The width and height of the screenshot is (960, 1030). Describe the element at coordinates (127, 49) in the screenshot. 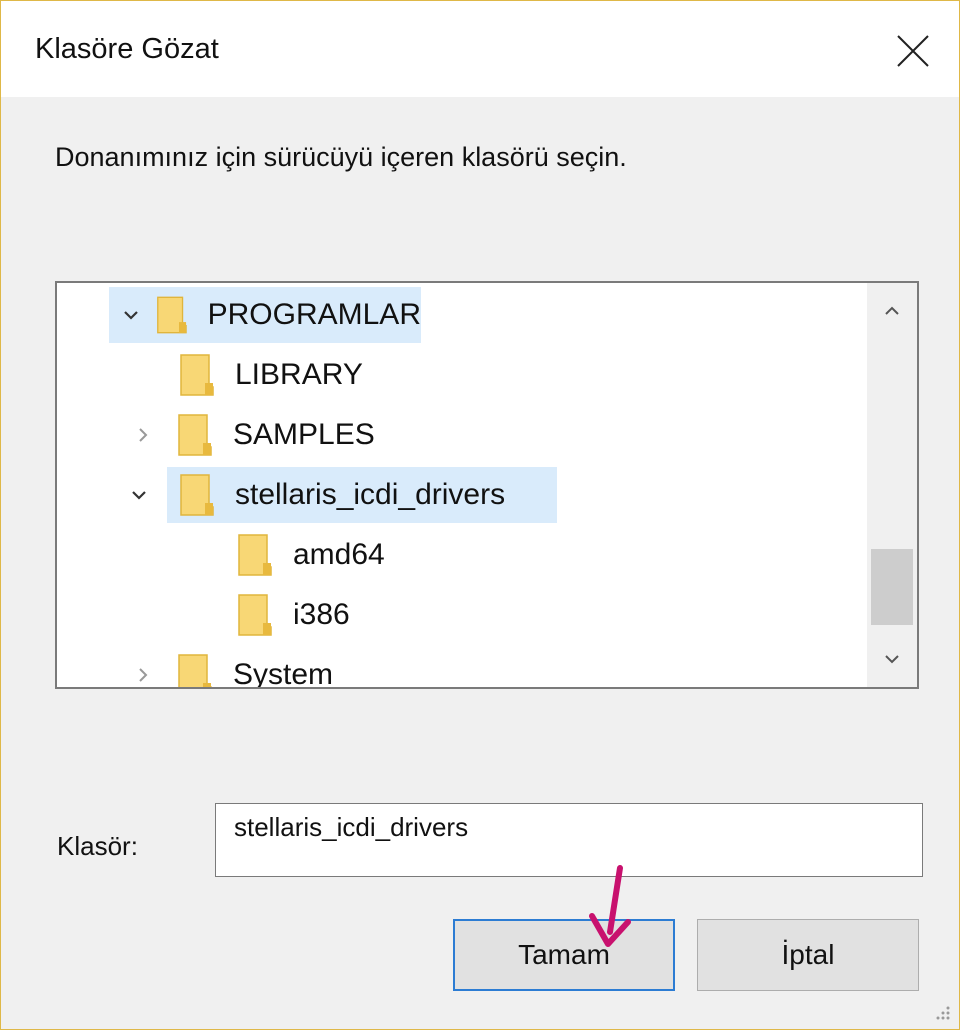

I see `dialog-title: Klasöre Gözat` at that location.